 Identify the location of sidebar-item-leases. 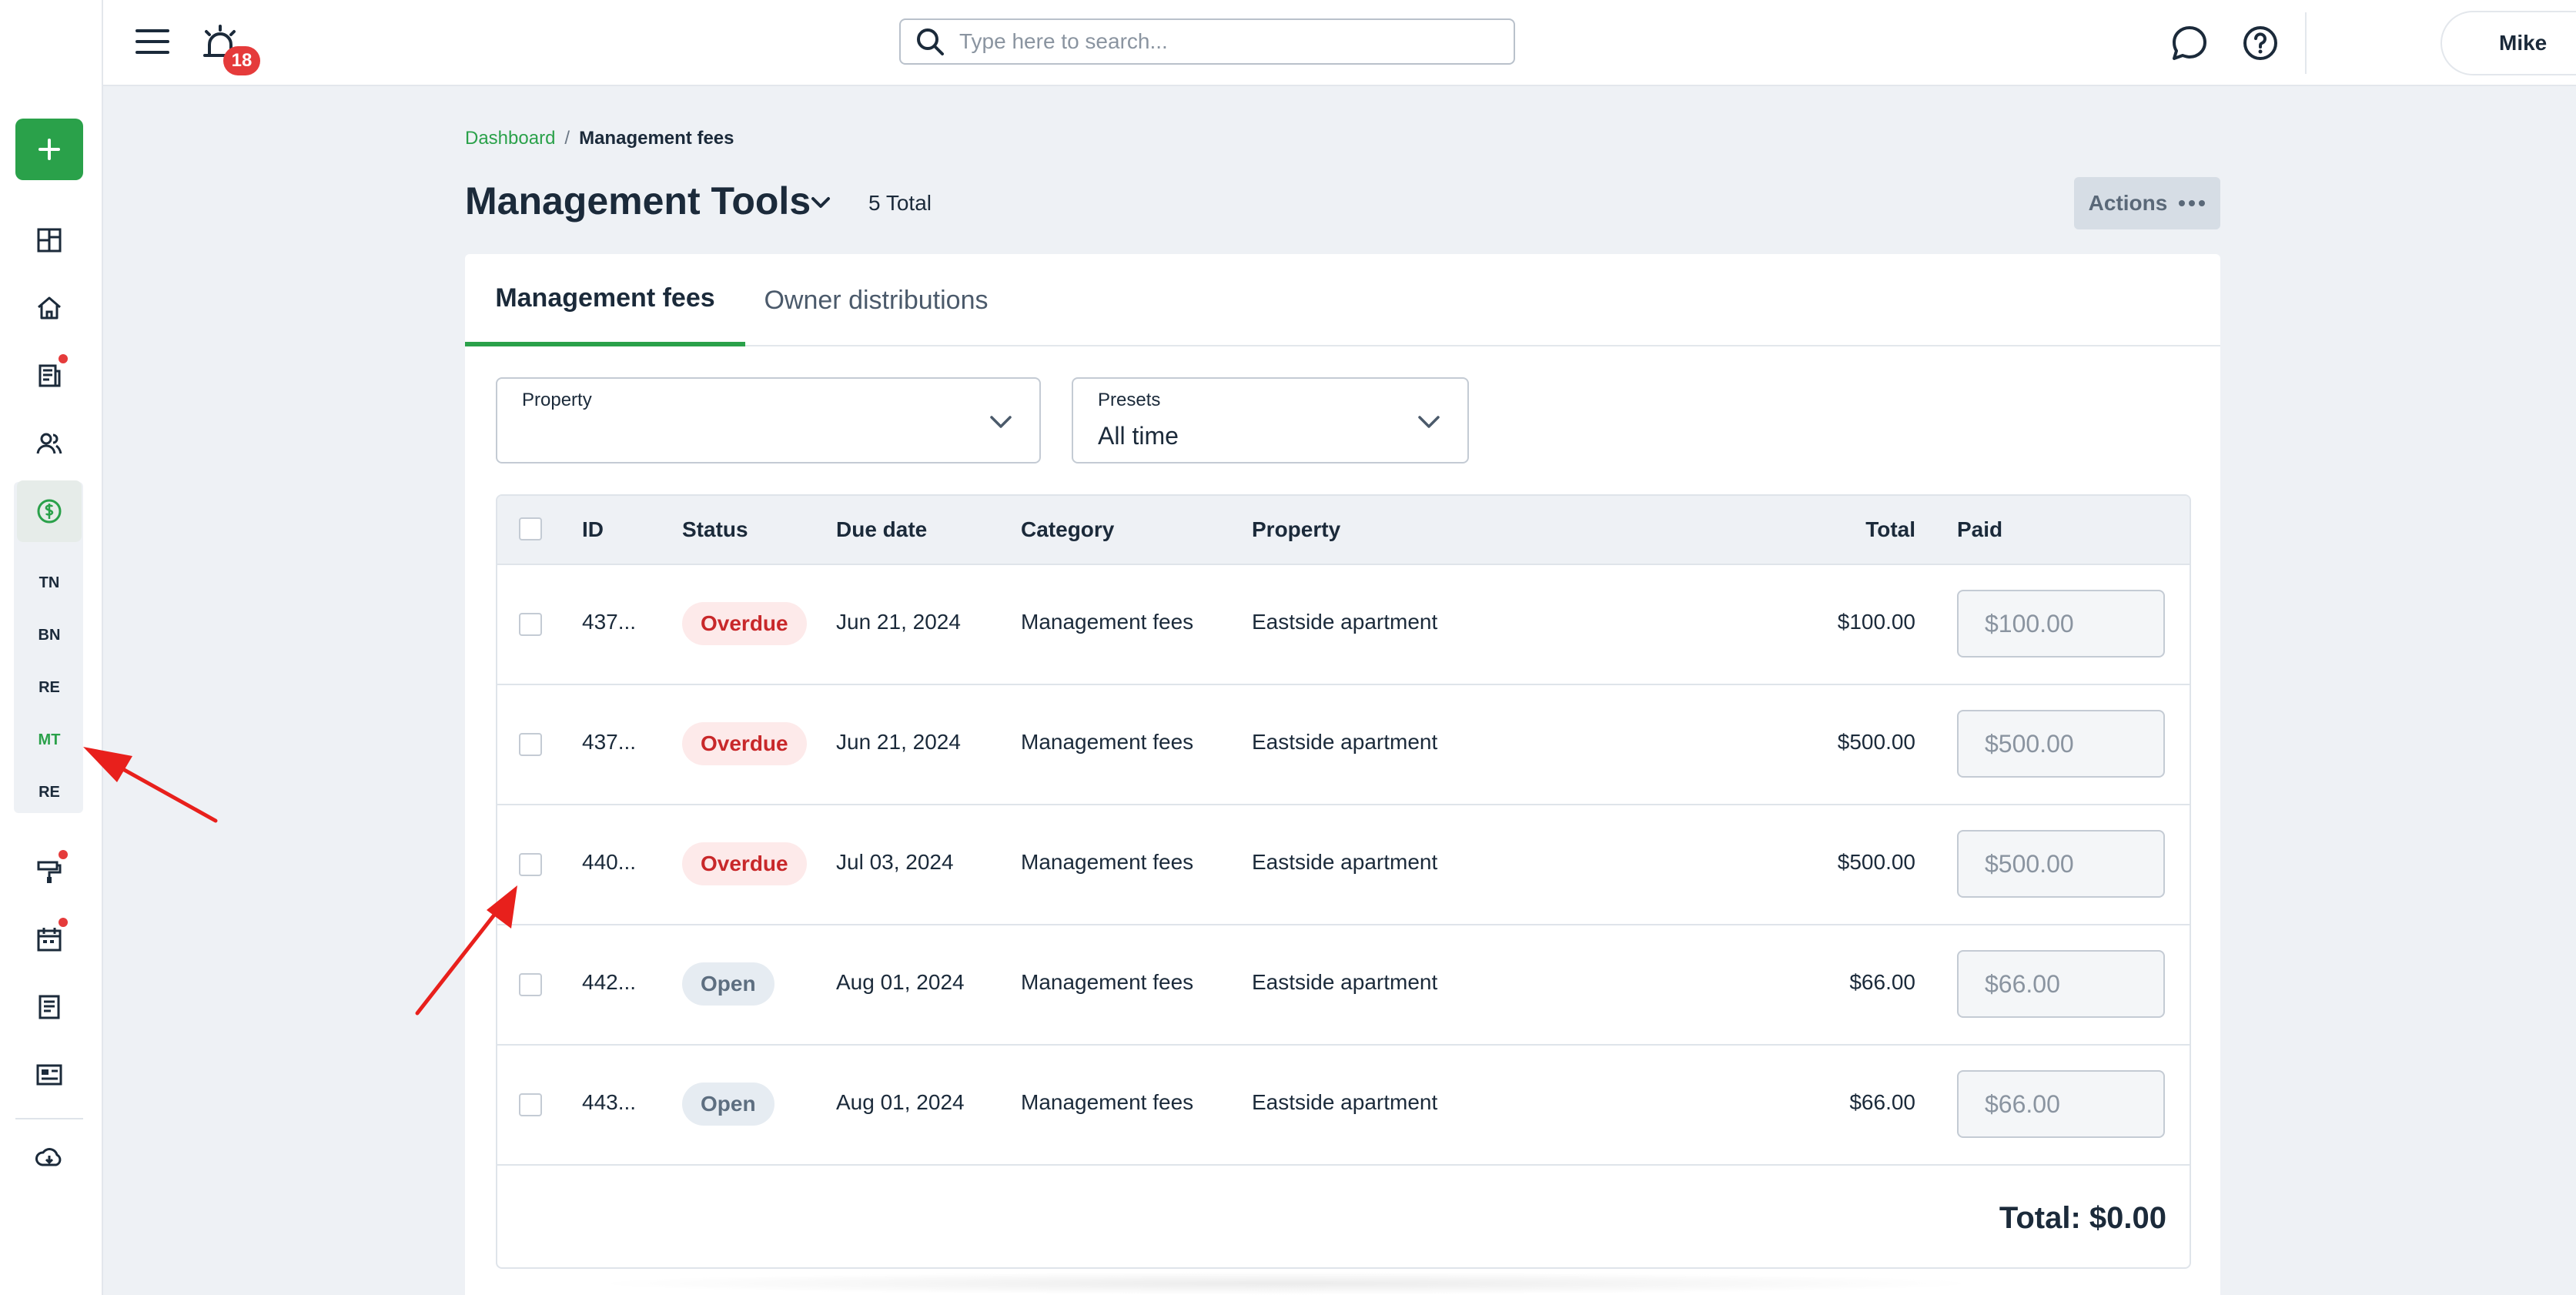
(50, 375).